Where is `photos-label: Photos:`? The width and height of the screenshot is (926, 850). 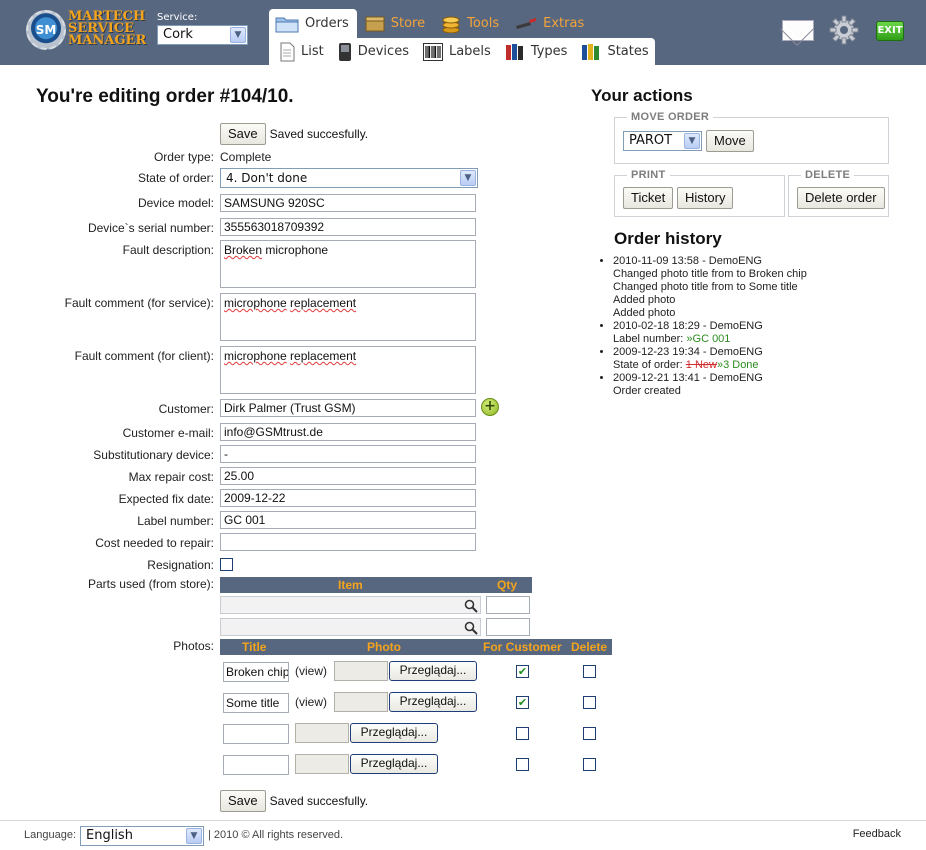
photos-label: Photos: is located at coordinates (193, 646).